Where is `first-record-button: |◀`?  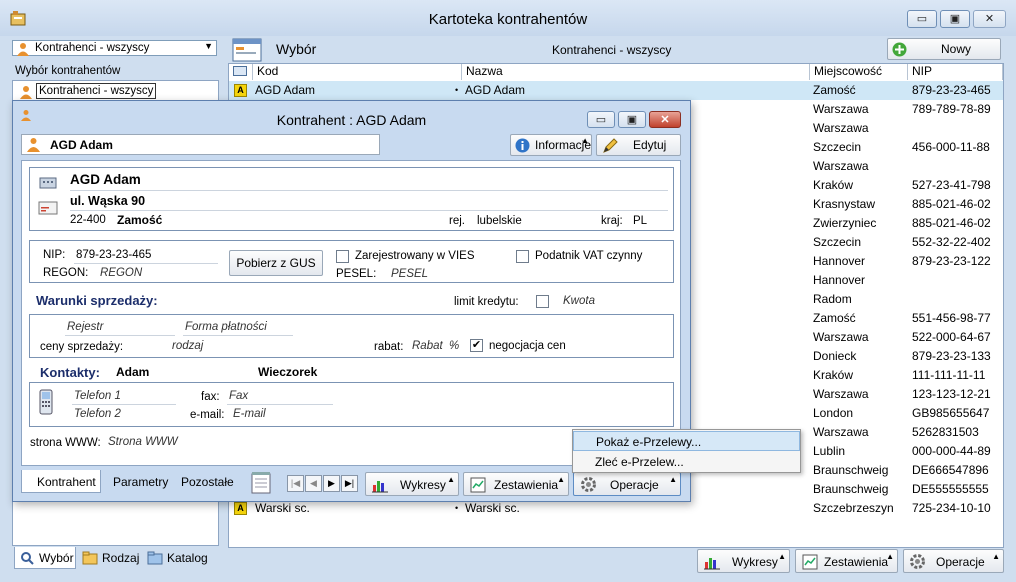 first-record-button: |◀ is located at coordinates (295, 483).